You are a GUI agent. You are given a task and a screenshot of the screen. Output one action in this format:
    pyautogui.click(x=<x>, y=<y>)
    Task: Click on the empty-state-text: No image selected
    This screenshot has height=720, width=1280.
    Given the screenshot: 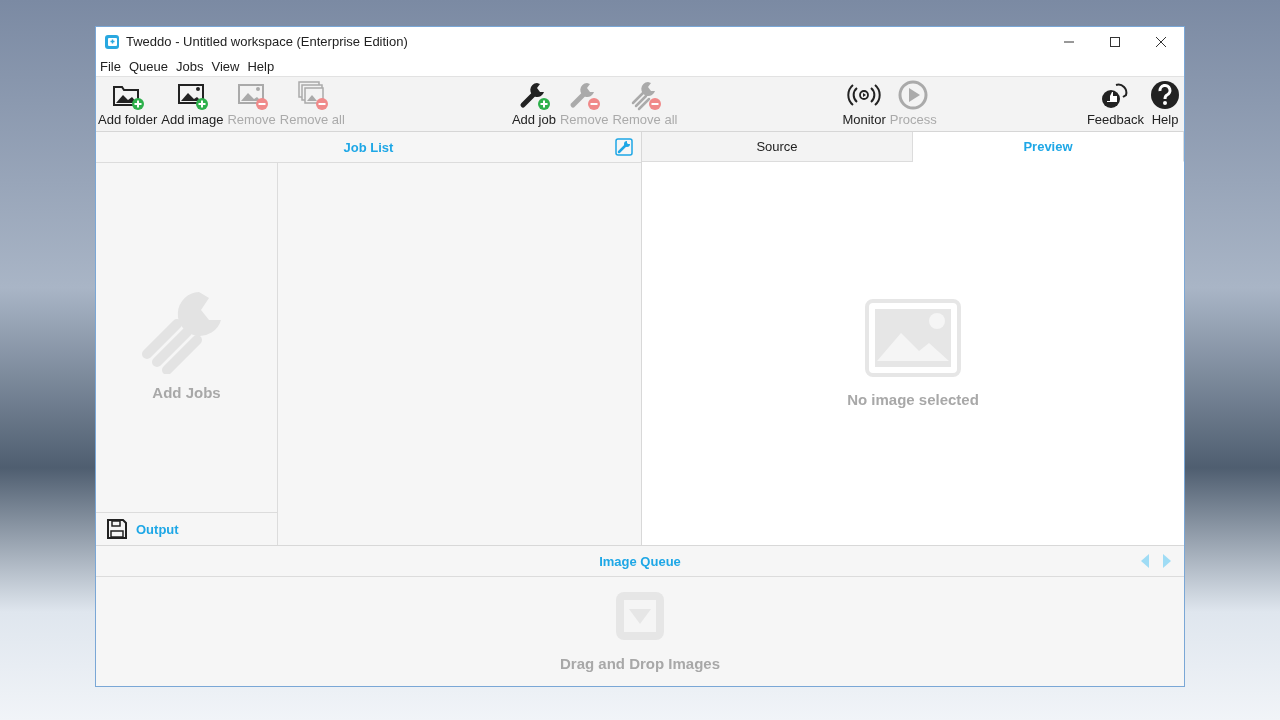 What is the action you would take?
    pyautogui.click(x=913, y=399)
    